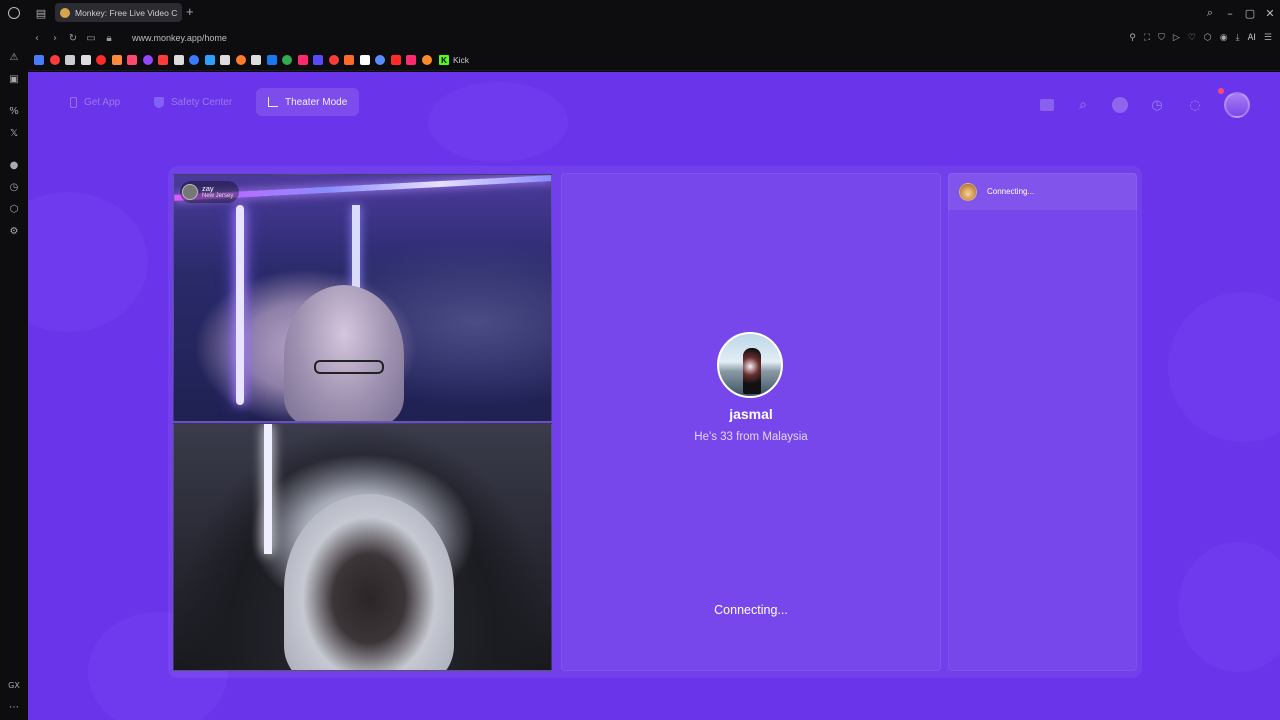  I want to click on back-icon: ‹, so click(37, 38).